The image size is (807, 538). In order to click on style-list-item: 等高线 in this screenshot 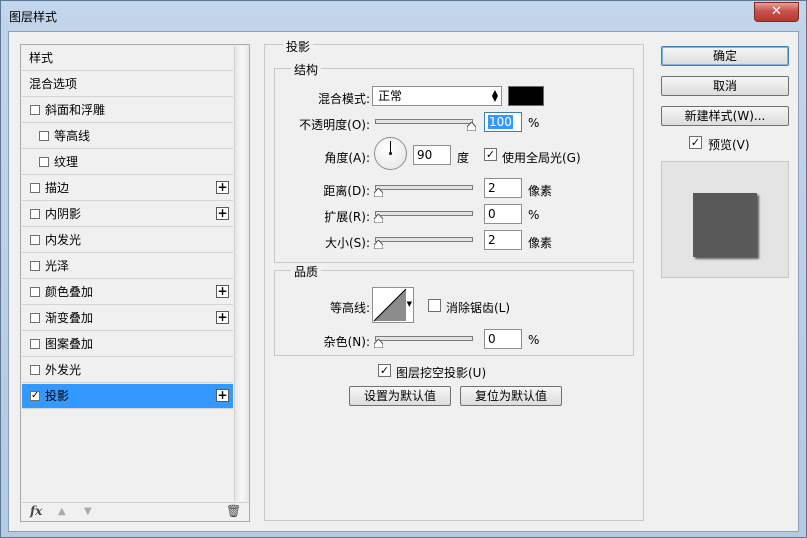, I will do `click(127, 136)`.